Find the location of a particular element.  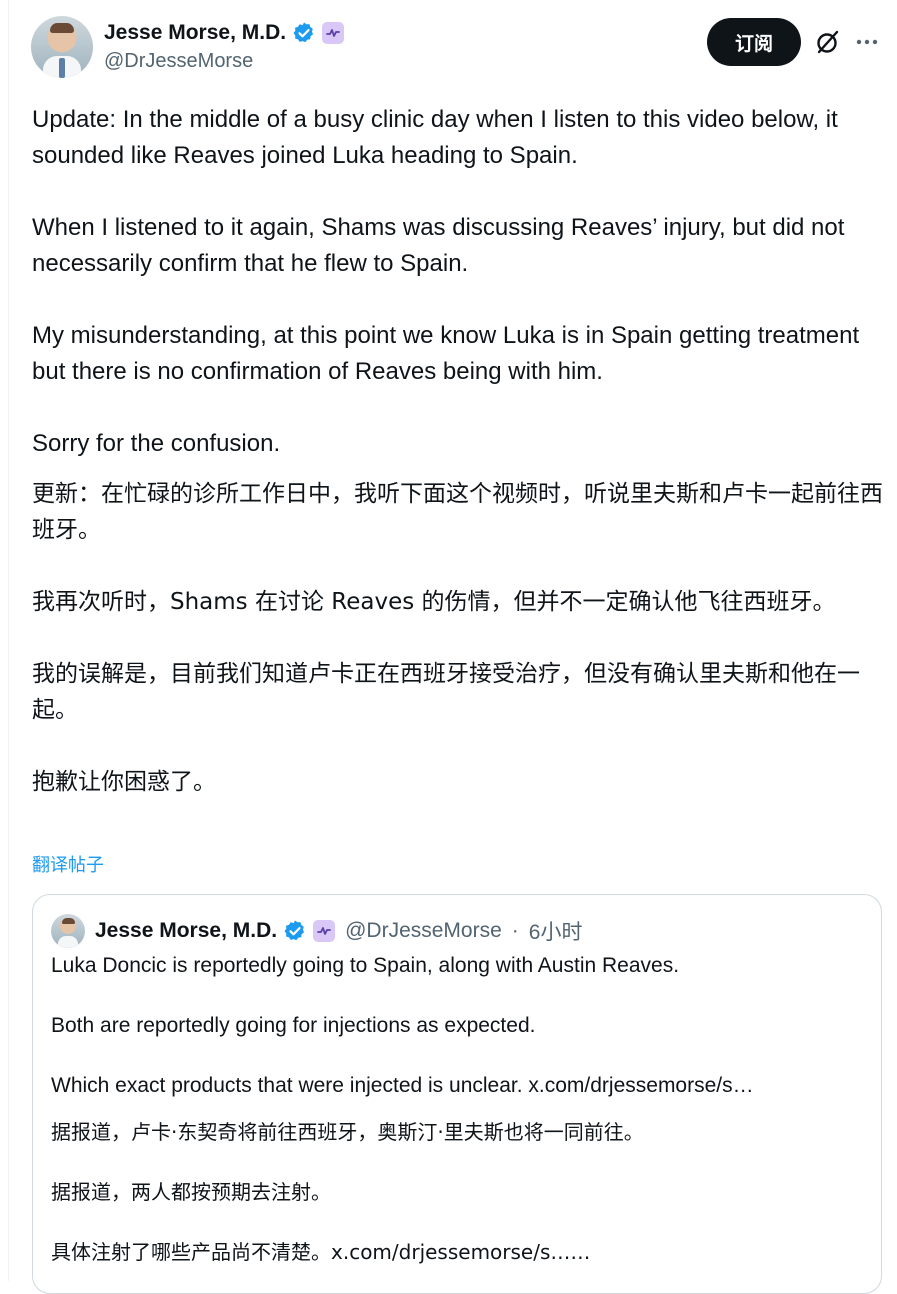

more-icon is located at coordinates (867, 42).